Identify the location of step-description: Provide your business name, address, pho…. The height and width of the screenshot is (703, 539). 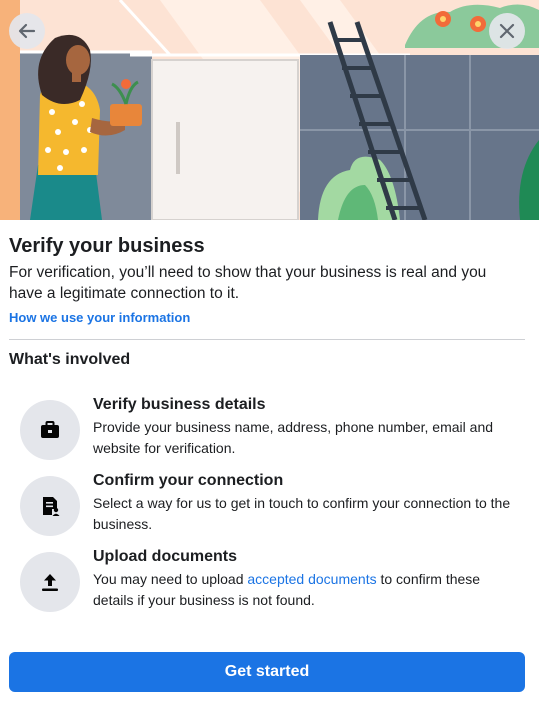
(293, 437).